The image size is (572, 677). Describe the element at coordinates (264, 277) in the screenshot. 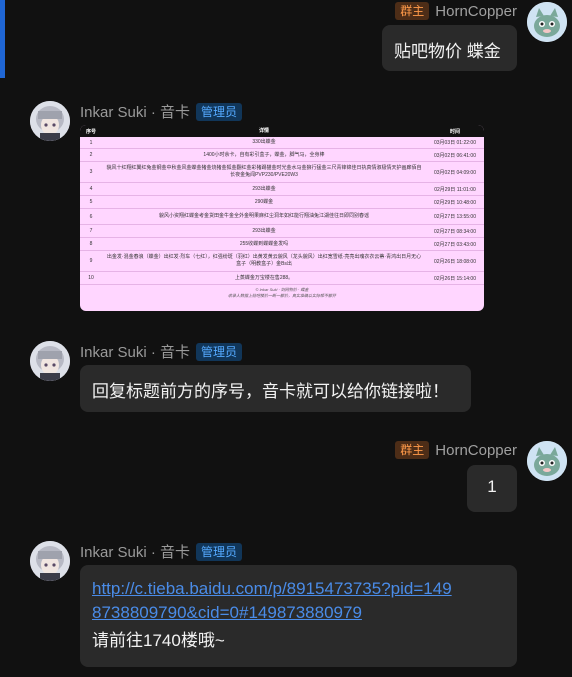

I see `row-detail: 上蒸蝶金万宝楼在售288。` at that location.